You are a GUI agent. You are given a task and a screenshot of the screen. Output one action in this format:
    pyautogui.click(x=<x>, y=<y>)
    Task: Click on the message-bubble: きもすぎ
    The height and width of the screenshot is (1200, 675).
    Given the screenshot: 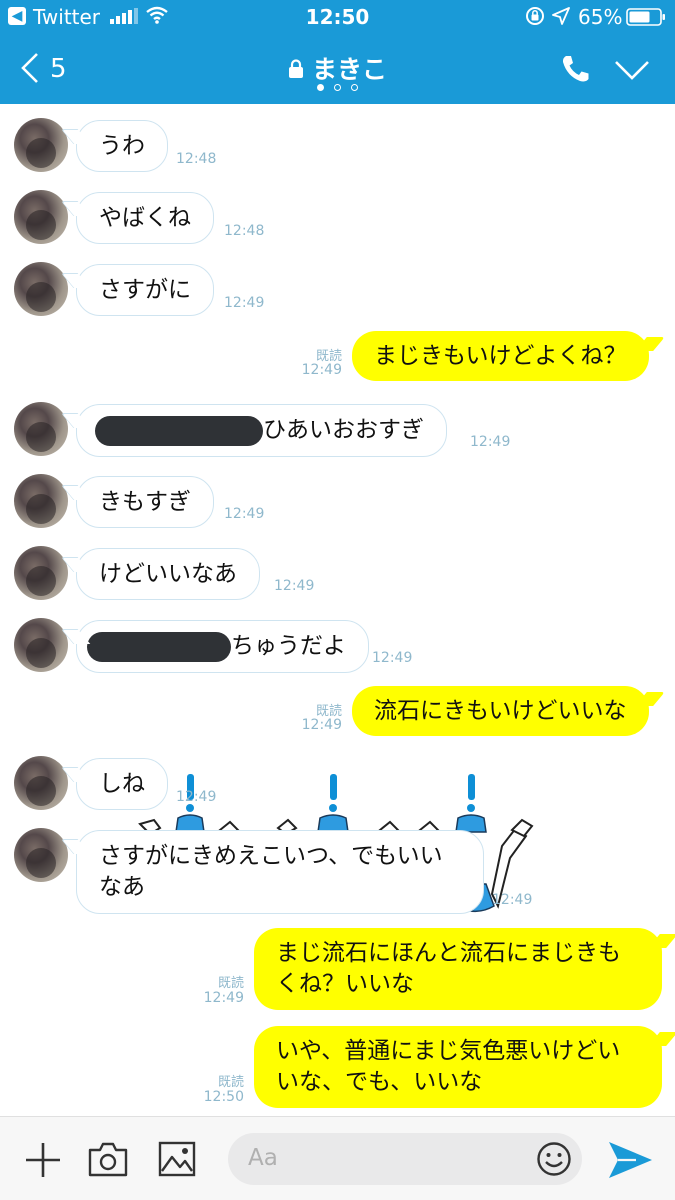 What is the action you would take?
    pyautogui.click(x=145, y=502)
    